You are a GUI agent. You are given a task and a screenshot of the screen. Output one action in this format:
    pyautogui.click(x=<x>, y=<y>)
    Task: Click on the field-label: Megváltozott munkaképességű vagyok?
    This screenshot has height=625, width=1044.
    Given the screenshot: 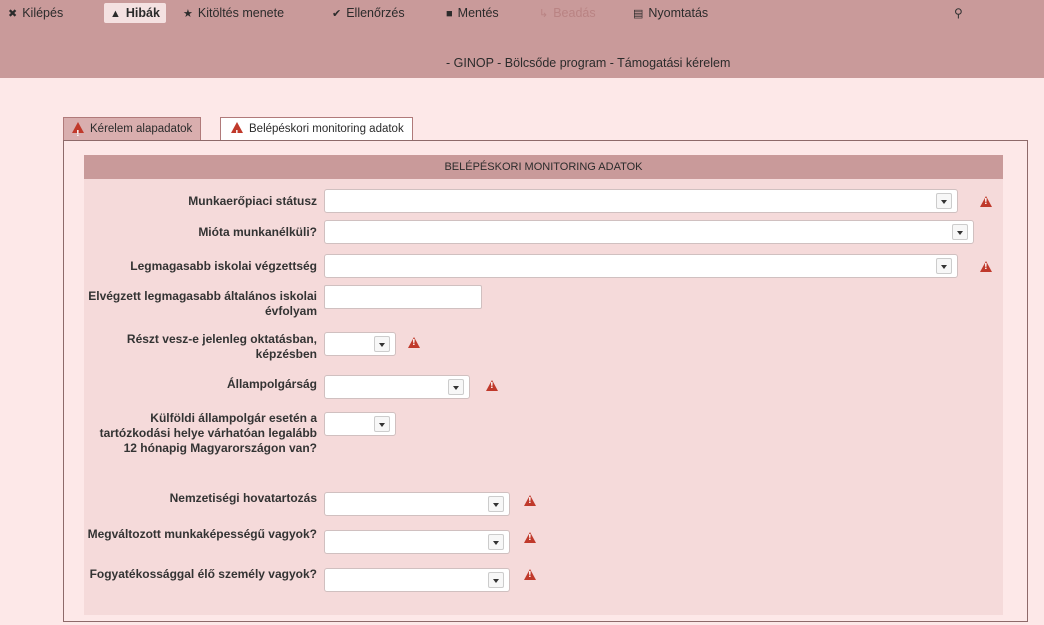 What is the action you would take?
    pyautogui.click(x=202, y=534)
    